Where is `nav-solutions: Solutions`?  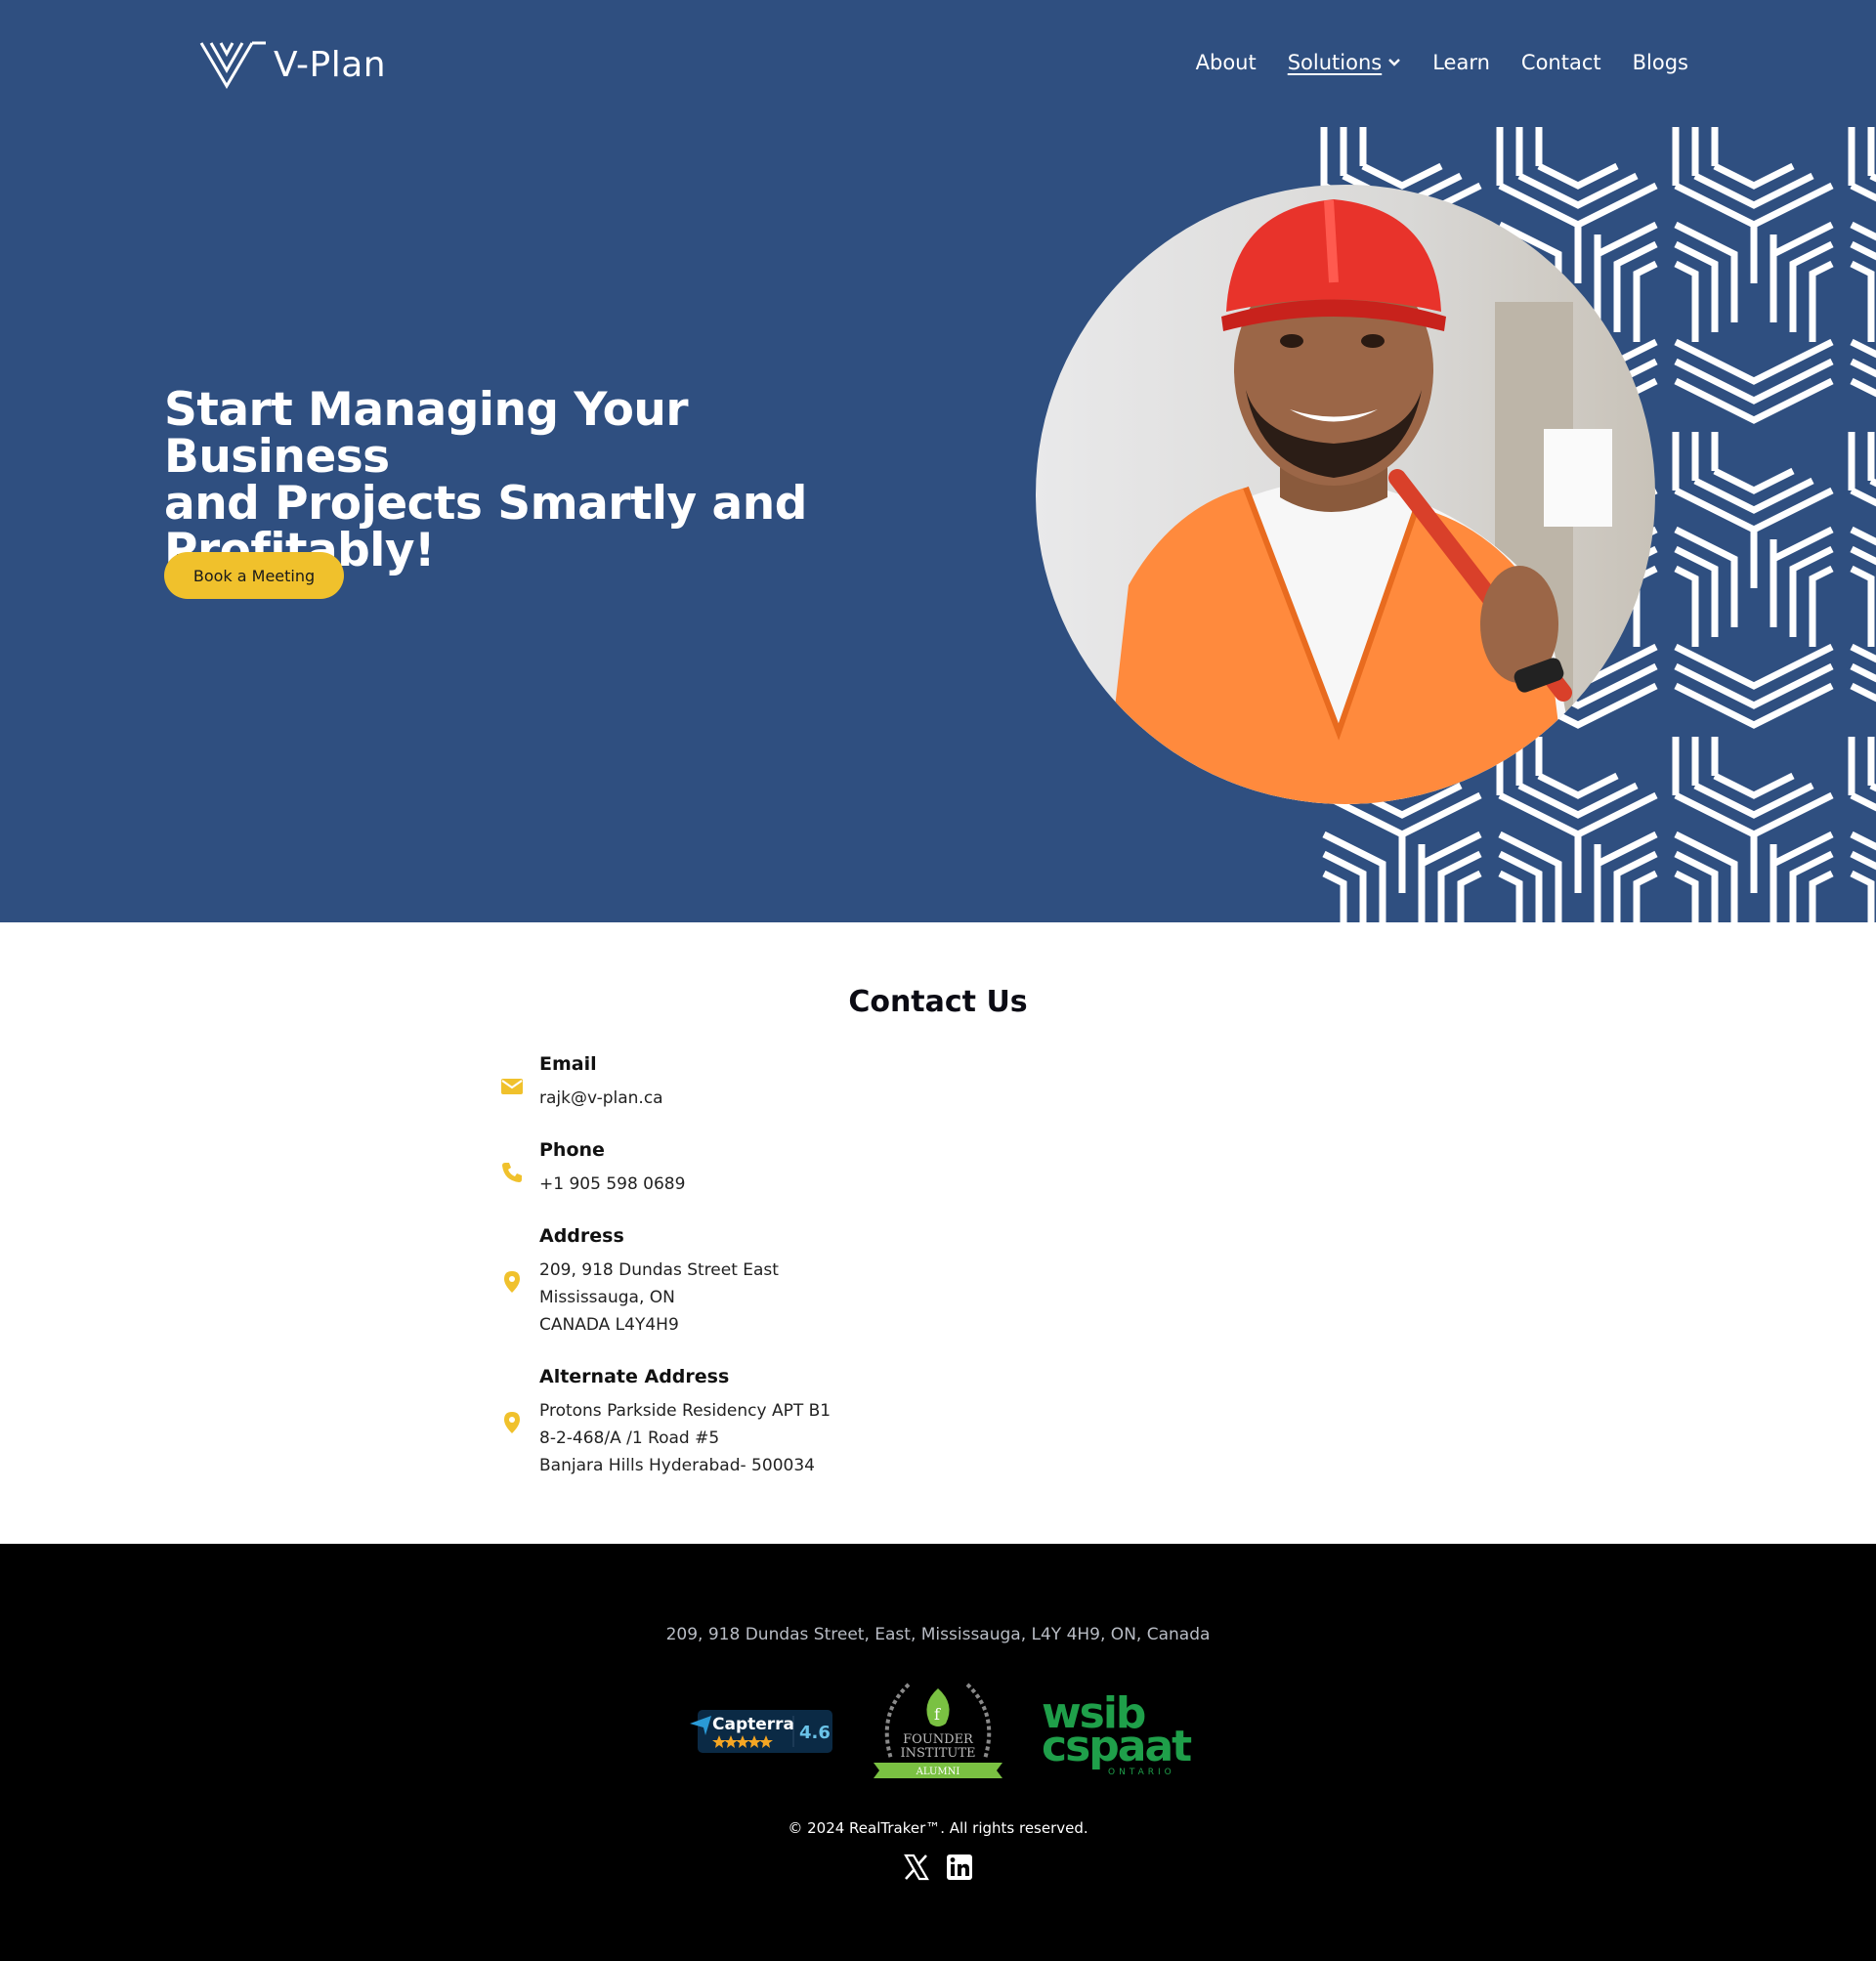
nav-solutions: Solutions is located at coordinates (1345, 62).